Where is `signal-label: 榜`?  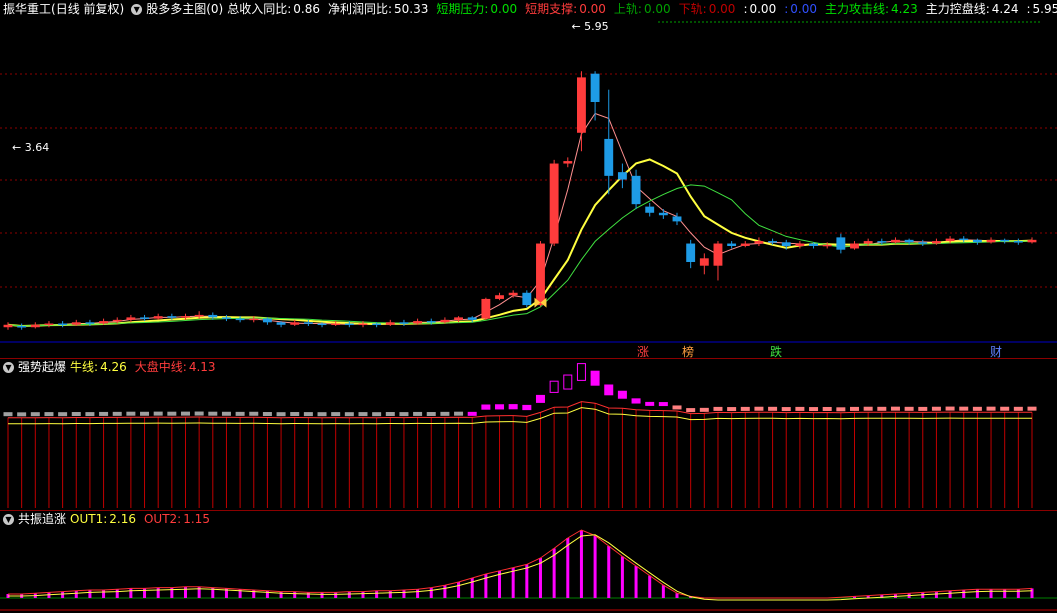
signal-label: 榜 is located at coordinates (688, 351).